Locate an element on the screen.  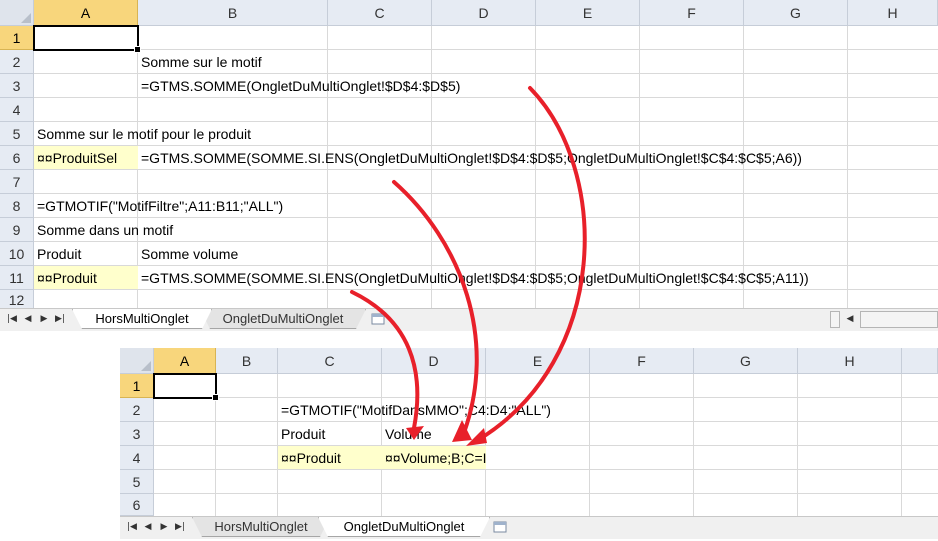
horizontal-split-handle is located at coordinates (835, 319).